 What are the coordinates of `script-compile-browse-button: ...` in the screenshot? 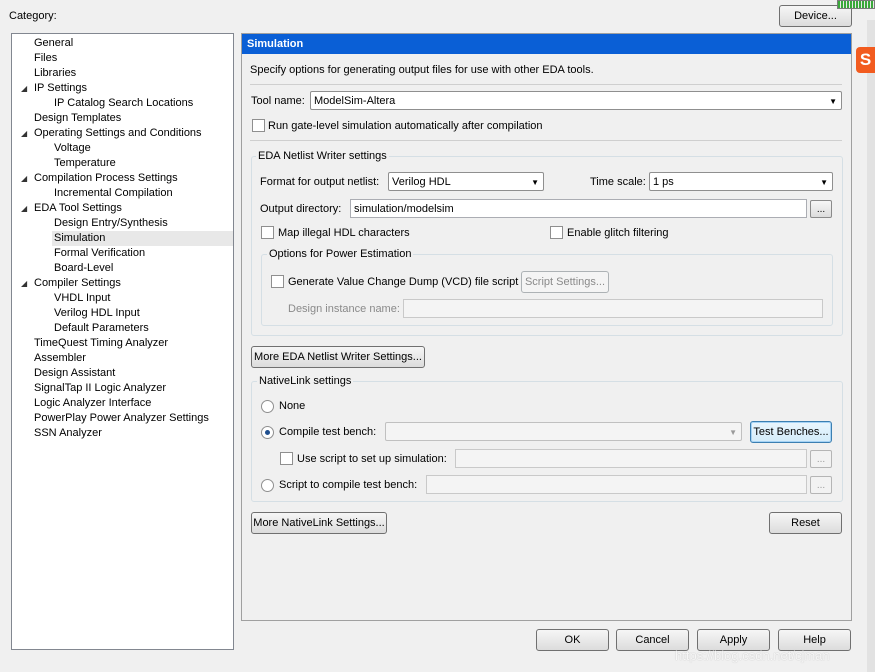 It's located at (821, 485).